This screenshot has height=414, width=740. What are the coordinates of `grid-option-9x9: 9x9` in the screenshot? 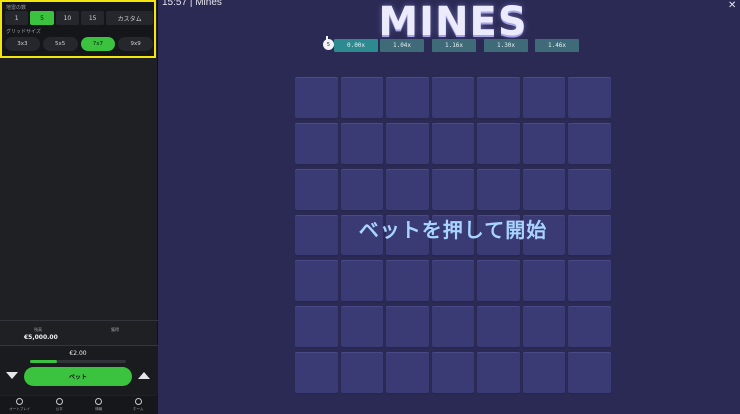 It's located at (135, 44).